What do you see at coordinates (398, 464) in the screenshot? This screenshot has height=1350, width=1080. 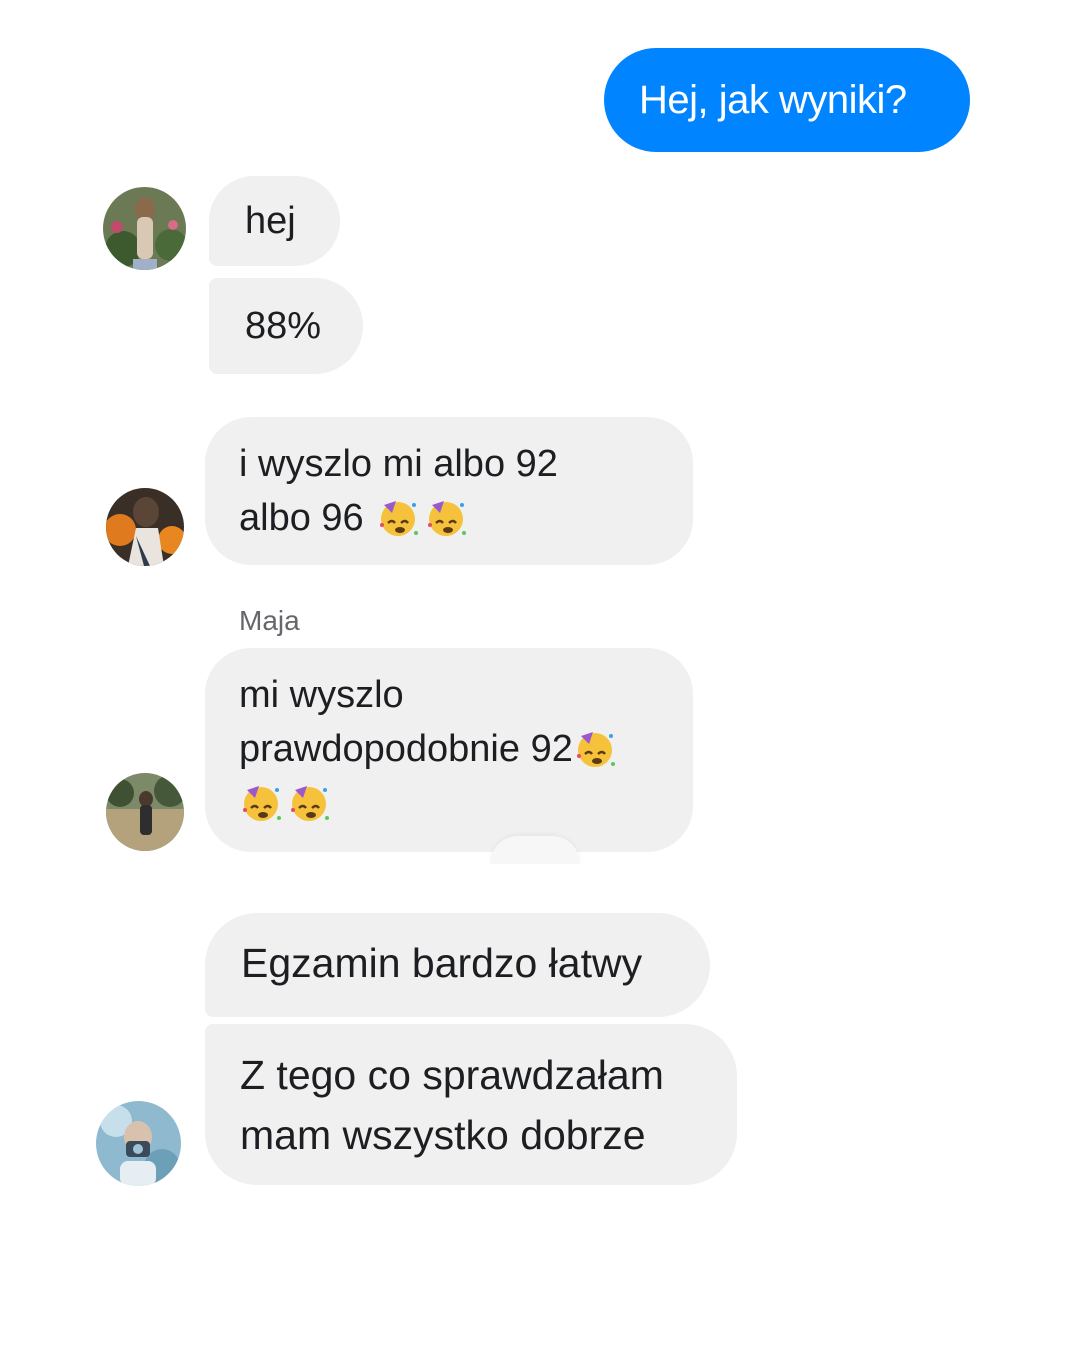 I see `message-text-line: i wyszlo mi albo 92` at bounding box center [398, 464].